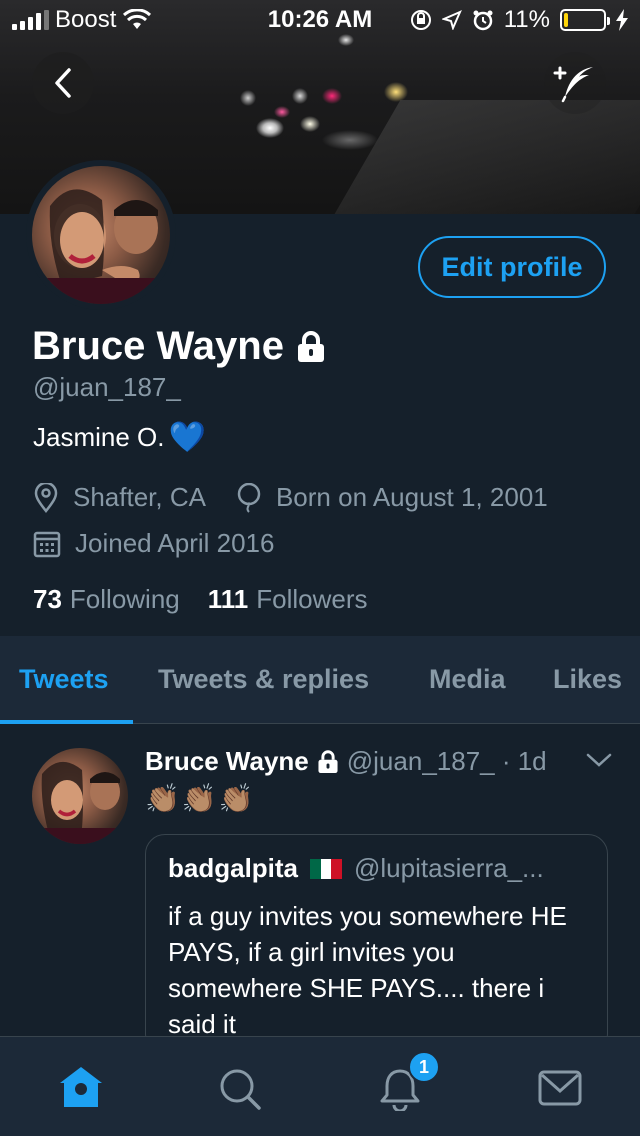  What do you see at coordinates (320, 20) in the screenshot?
I see `status-bar: Boost 10:26 AM 11%` at bounding box center [320, 20].